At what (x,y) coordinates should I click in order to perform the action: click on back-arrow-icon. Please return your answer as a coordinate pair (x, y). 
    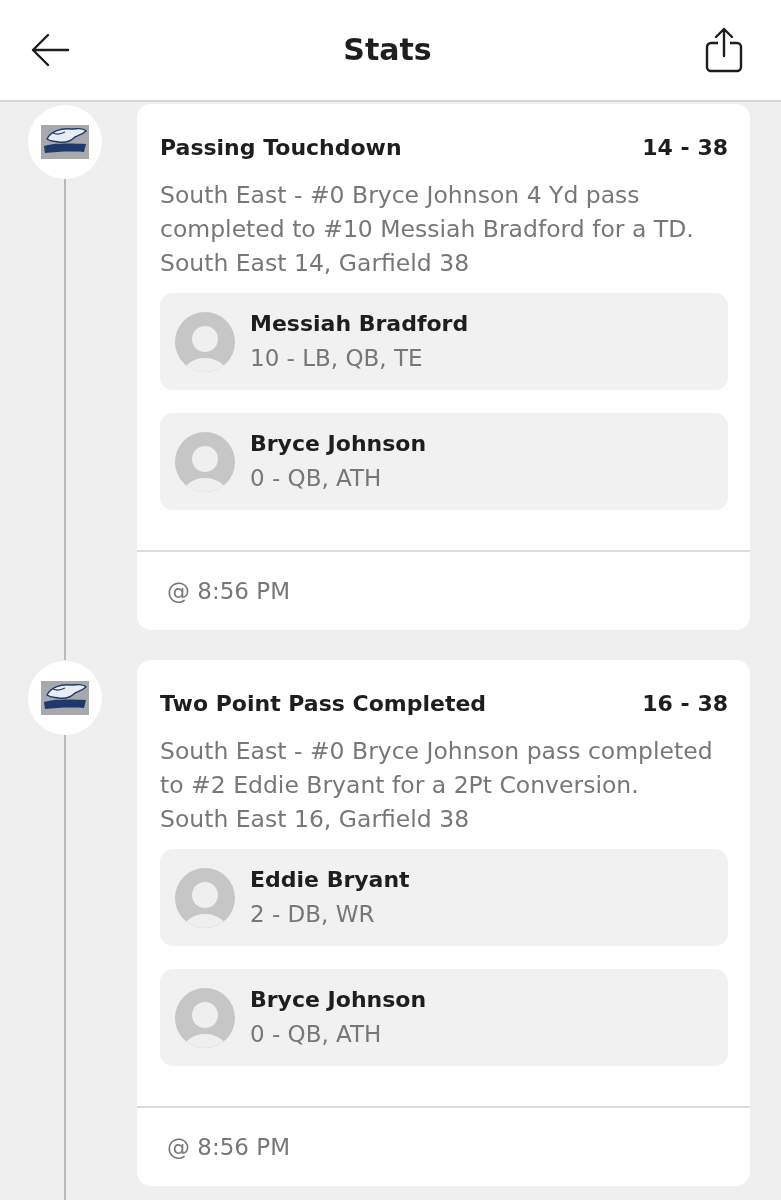
    Looking at the image, I should click on (50, 50).